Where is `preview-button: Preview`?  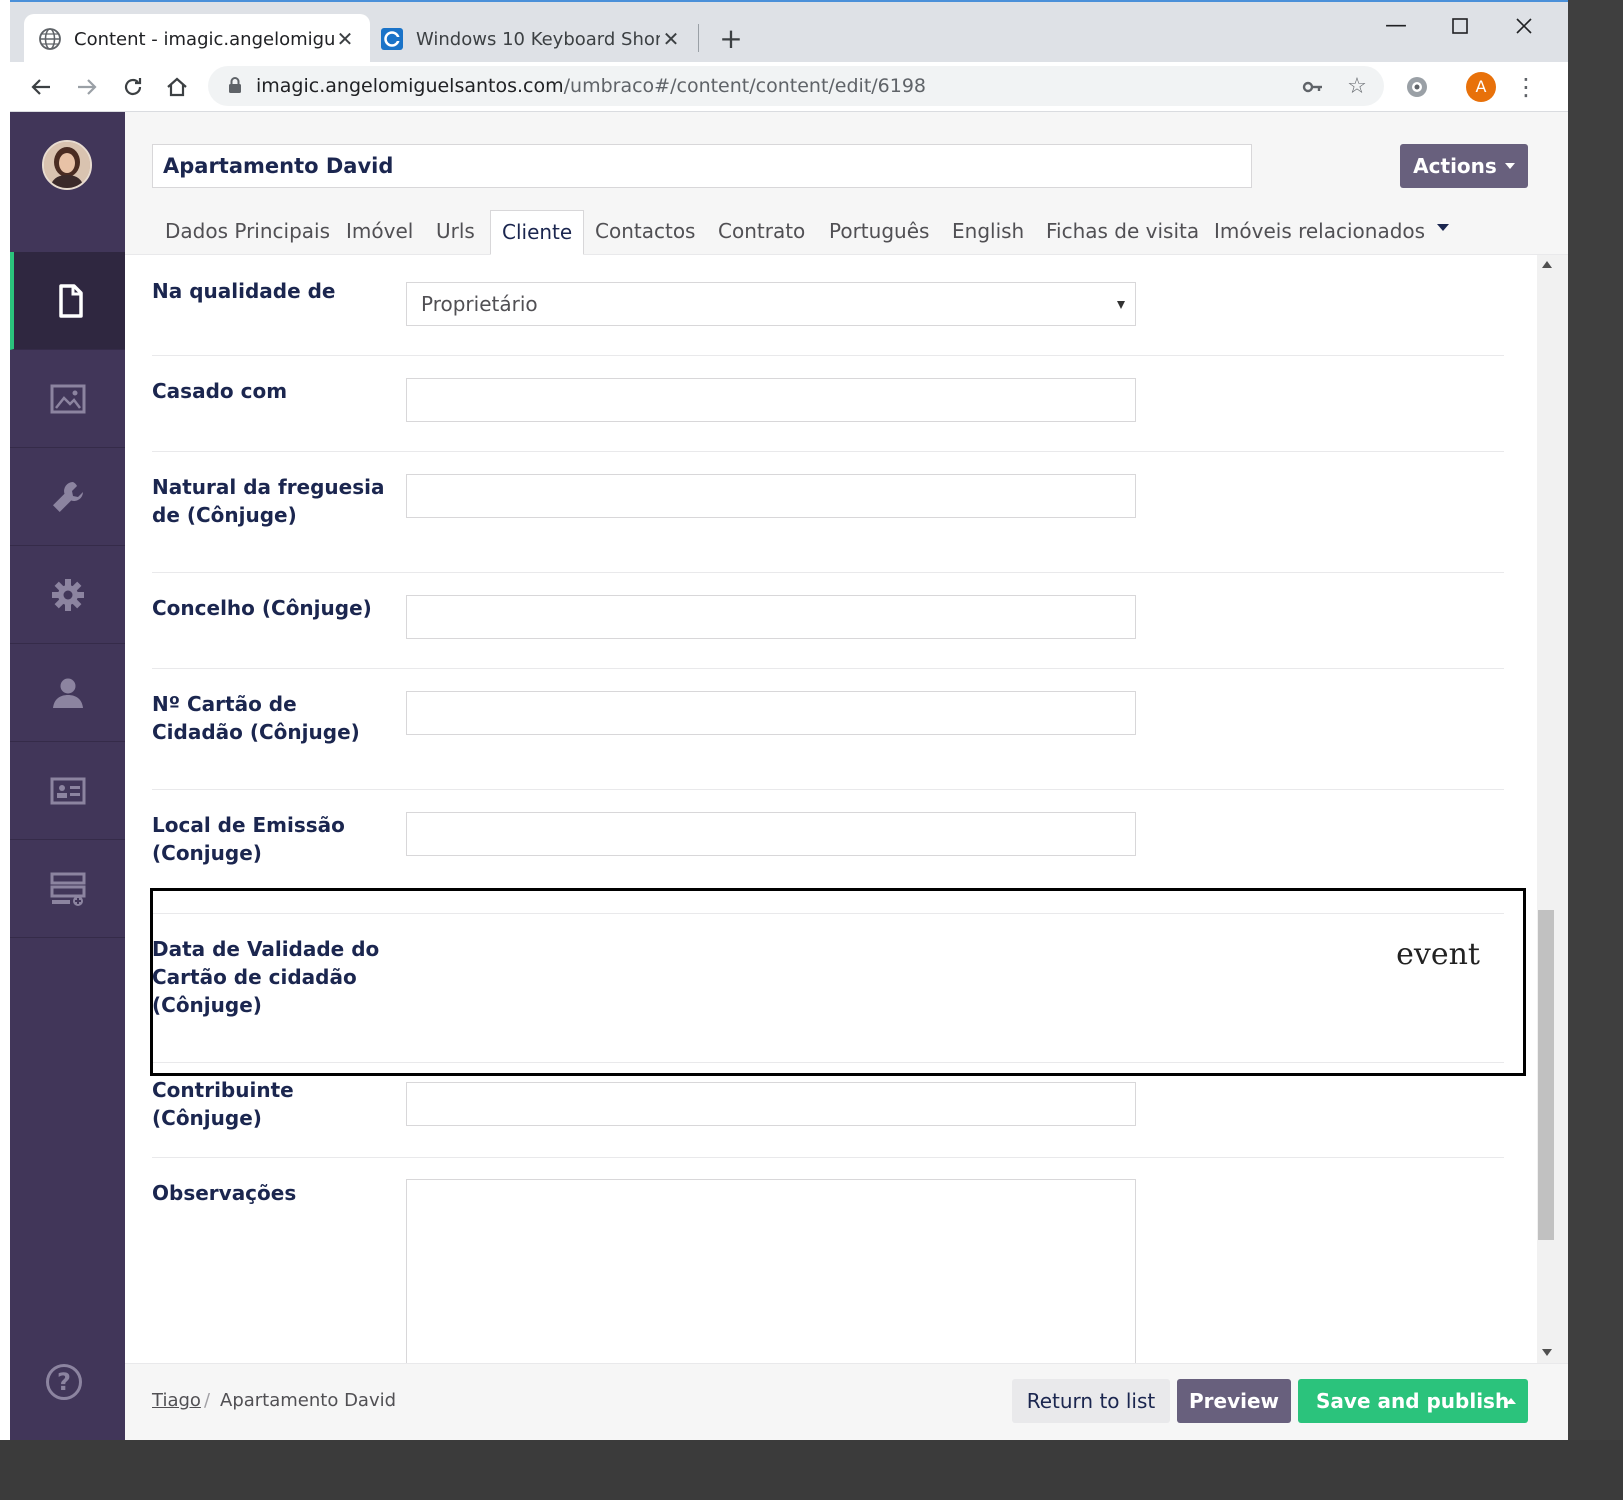 preview-button: Preview is located at coordinates (1234, 1401).